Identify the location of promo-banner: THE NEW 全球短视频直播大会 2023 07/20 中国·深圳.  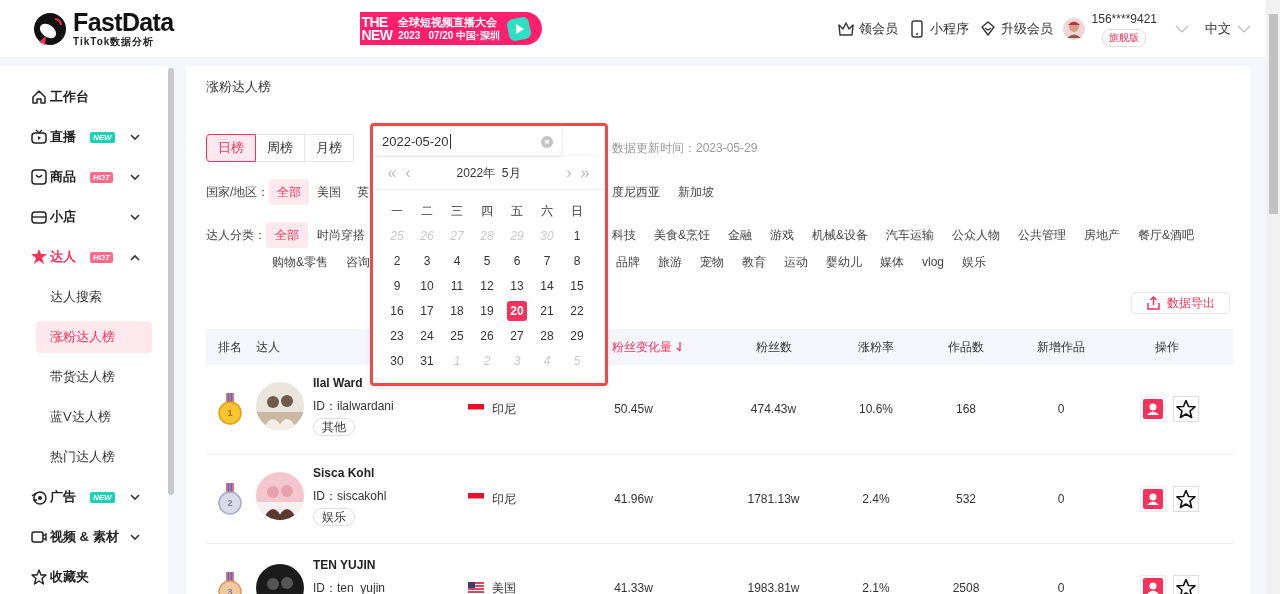
(450, 28).